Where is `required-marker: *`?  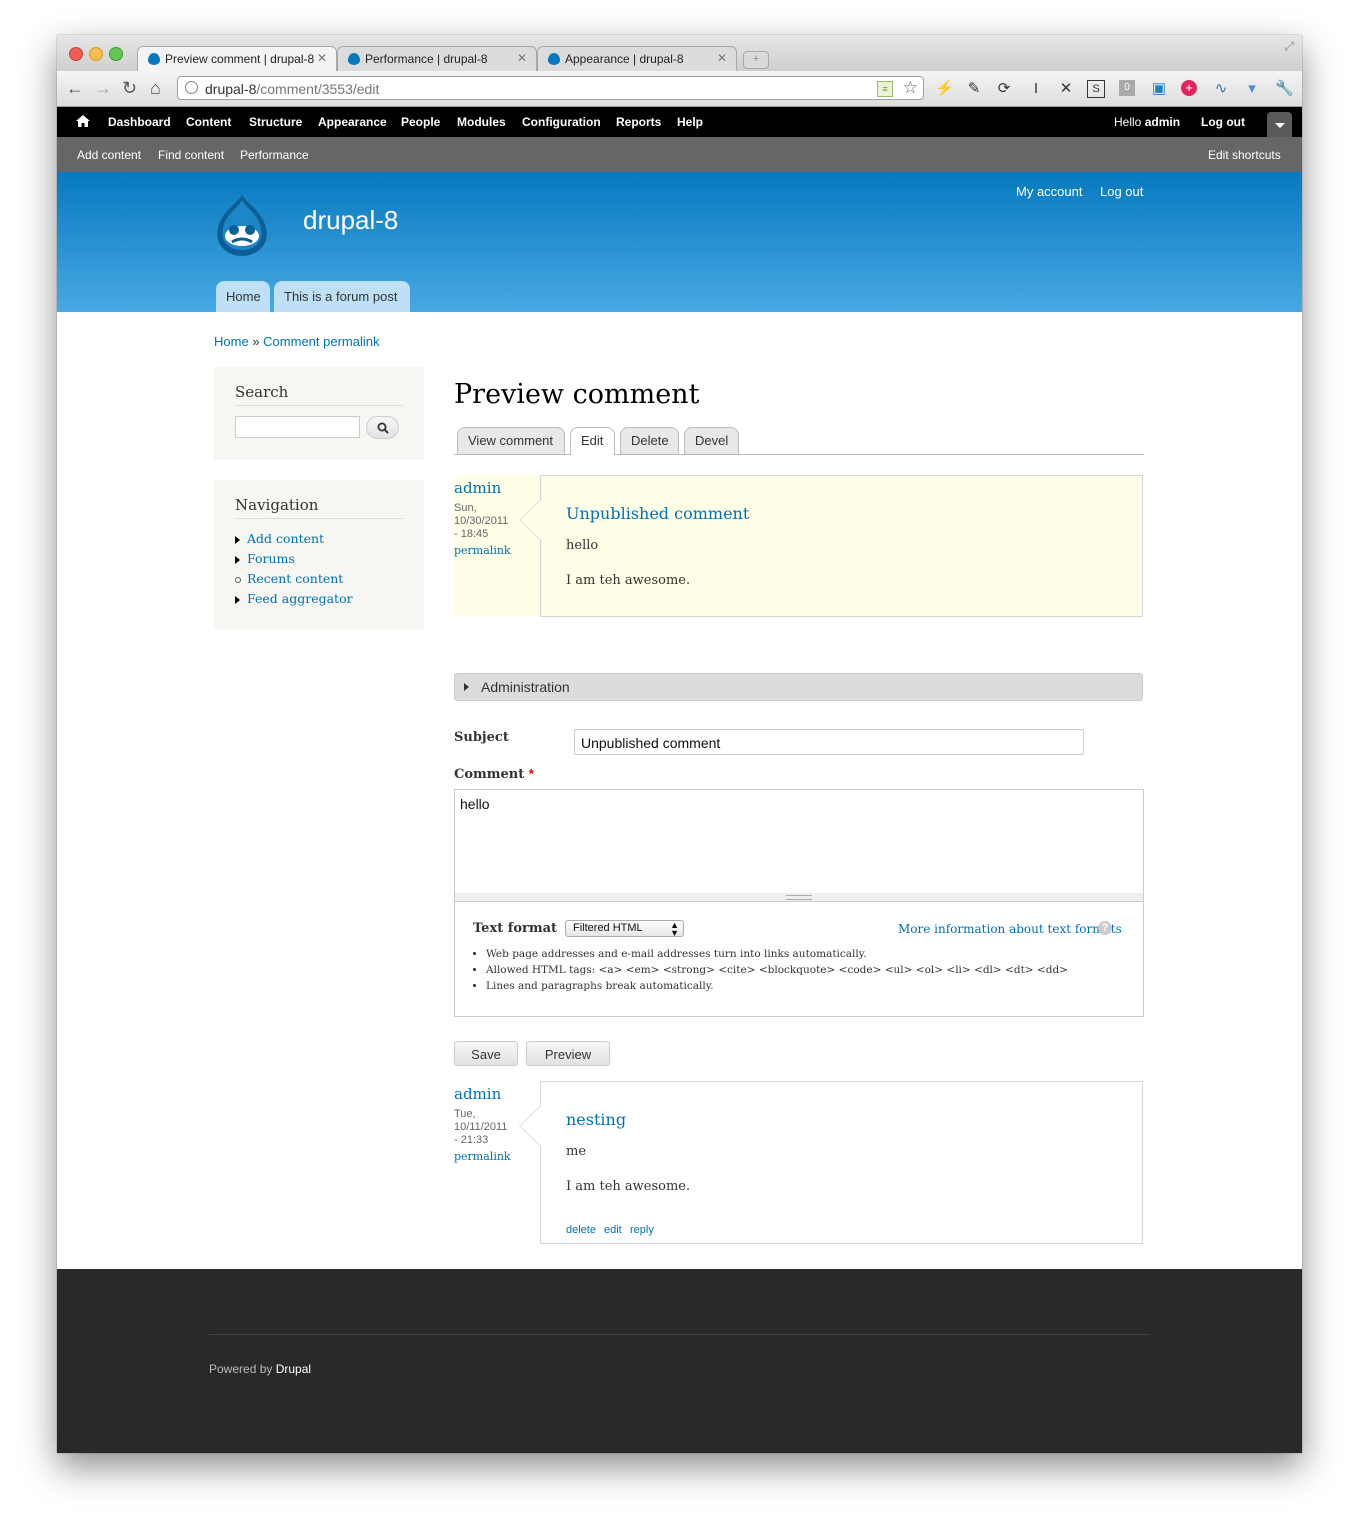 required-marker: * is located at coordinates (531, 773).